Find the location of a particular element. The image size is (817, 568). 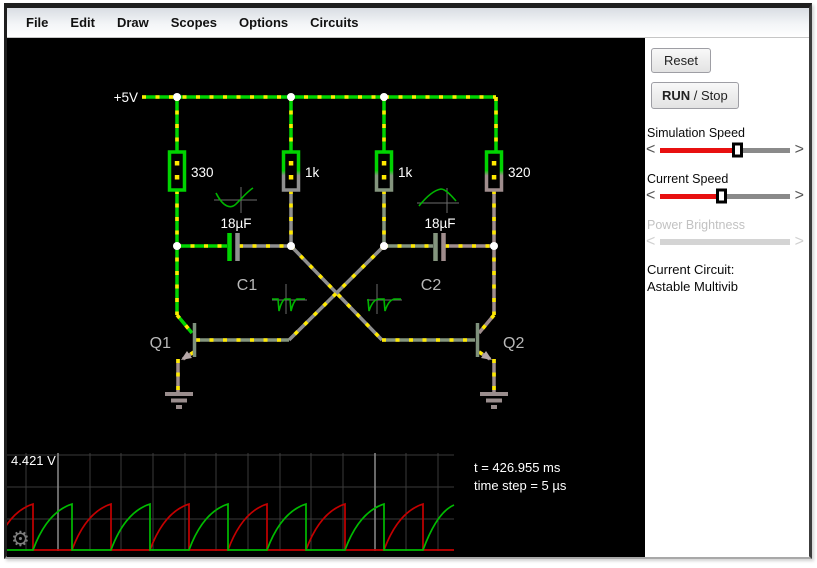

scope-preview-base1 is located at coordinates (289, 299).